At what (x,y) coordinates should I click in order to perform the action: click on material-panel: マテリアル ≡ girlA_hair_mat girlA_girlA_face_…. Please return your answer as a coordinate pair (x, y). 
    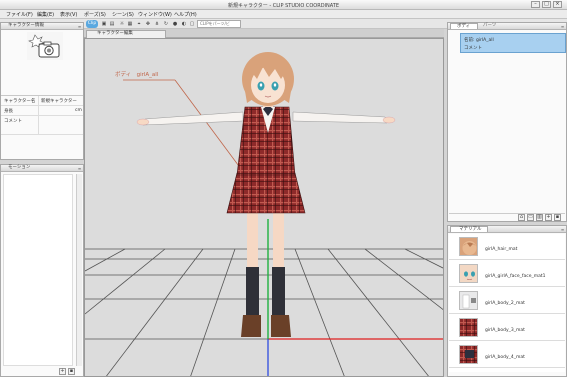
    Looking at the image, I should click on (507, 301).